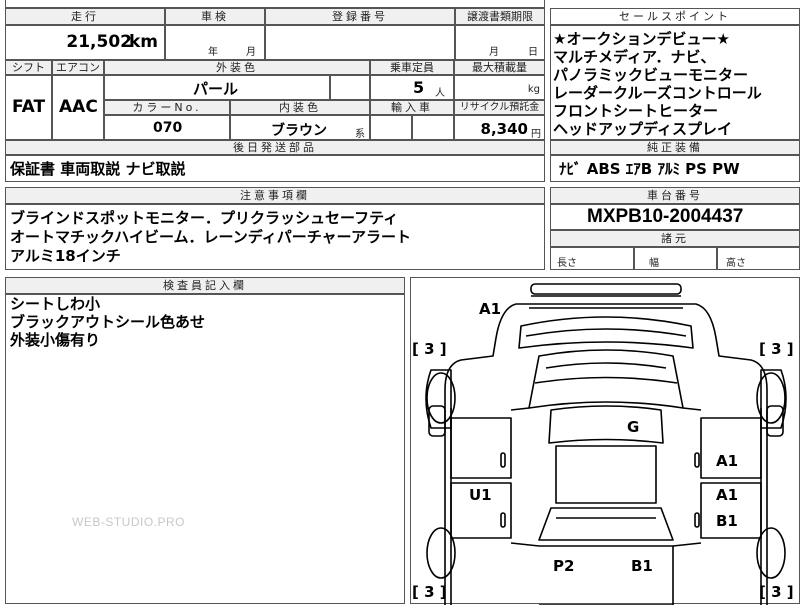 This screenshot has height=605, width=800. I want to click on left-rear-door-handle, so click(503, 520).